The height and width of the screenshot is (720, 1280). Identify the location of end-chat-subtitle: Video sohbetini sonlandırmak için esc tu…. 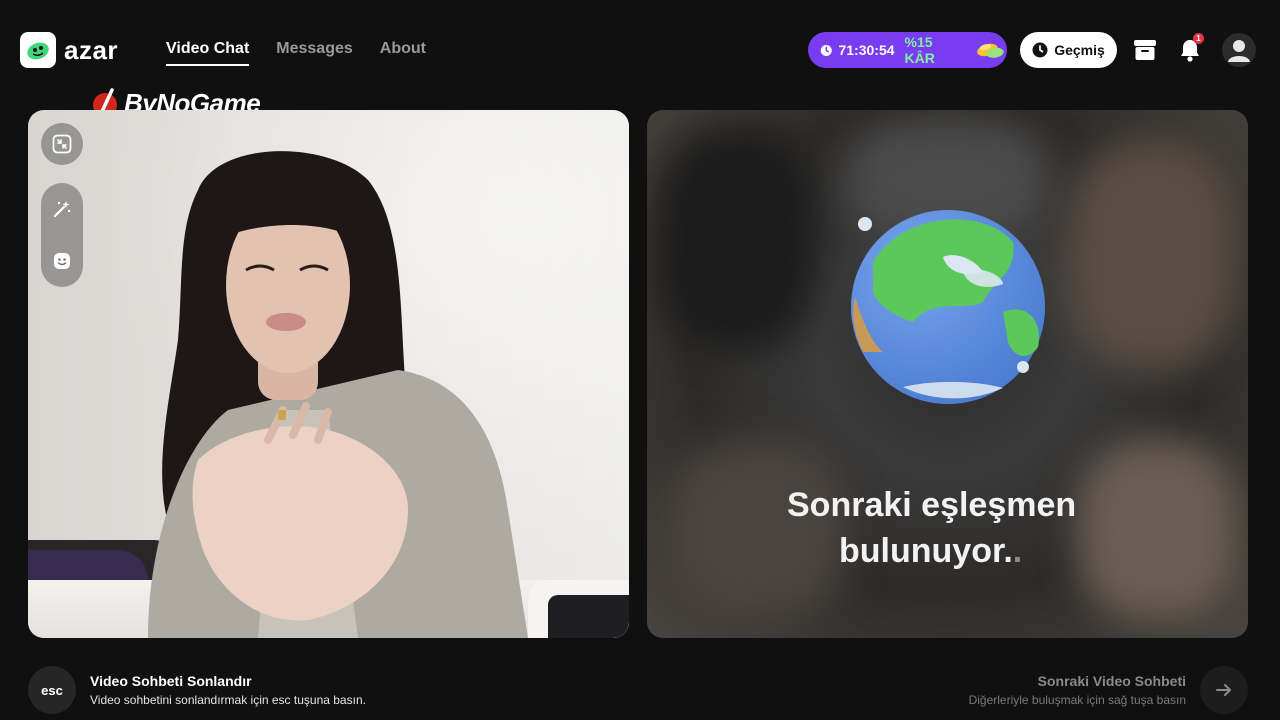
(228, 700).